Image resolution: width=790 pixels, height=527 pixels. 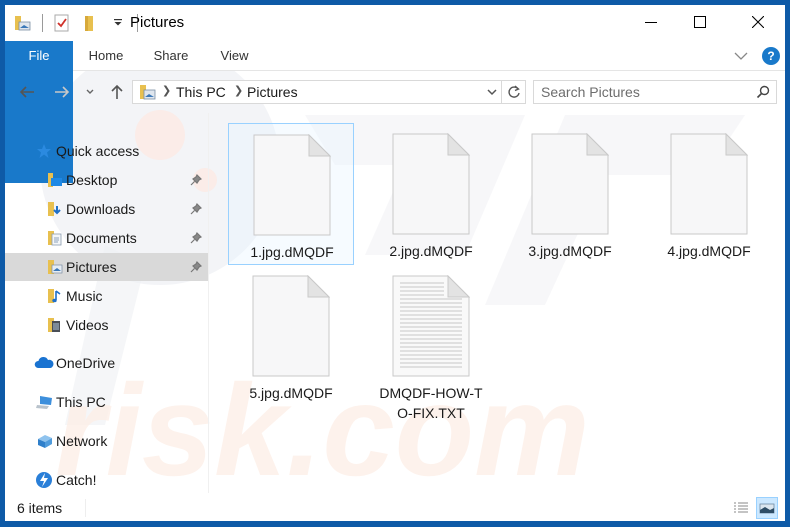 I want to click on minimize-button, so click(x=651, y=22).